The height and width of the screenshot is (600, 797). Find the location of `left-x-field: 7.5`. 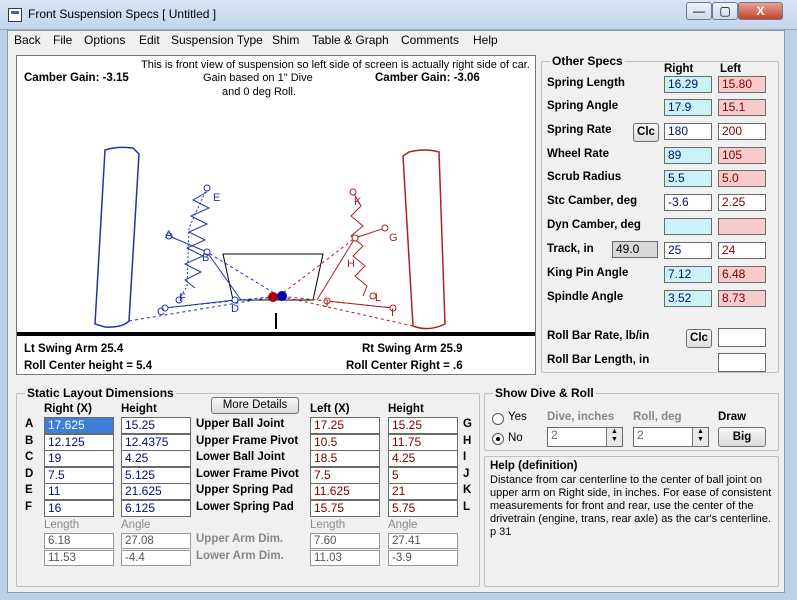

left-x-field: 7.5 is located at coordinates (345, 475).